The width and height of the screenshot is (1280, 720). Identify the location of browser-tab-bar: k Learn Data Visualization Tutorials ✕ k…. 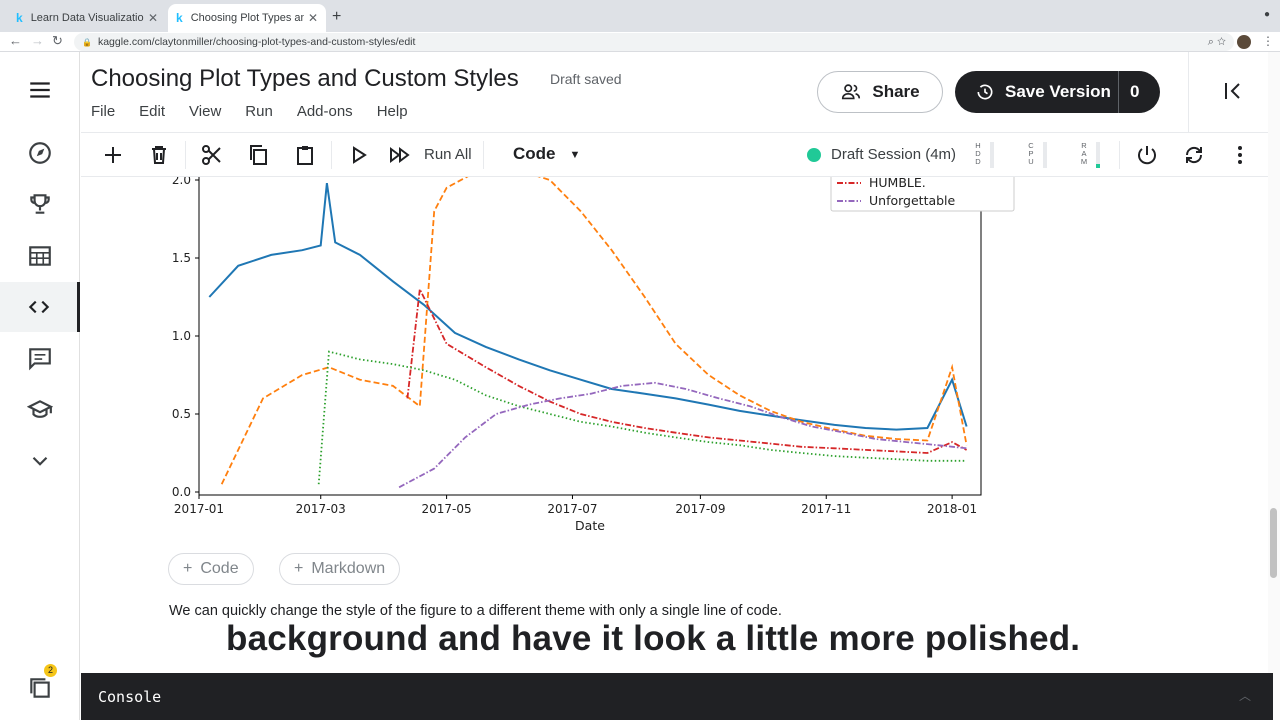
(640, 16).